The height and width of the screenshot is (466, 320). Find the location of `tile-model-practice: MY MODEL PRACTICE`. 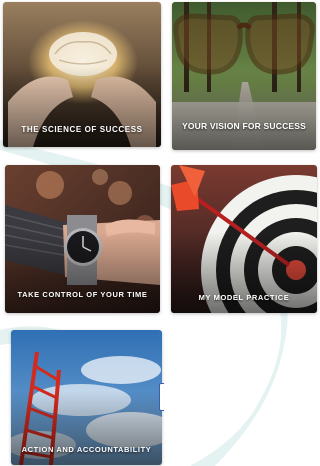

tile-model-practice: MY MODEL PRACTICE is located at coordinates (244, 239).